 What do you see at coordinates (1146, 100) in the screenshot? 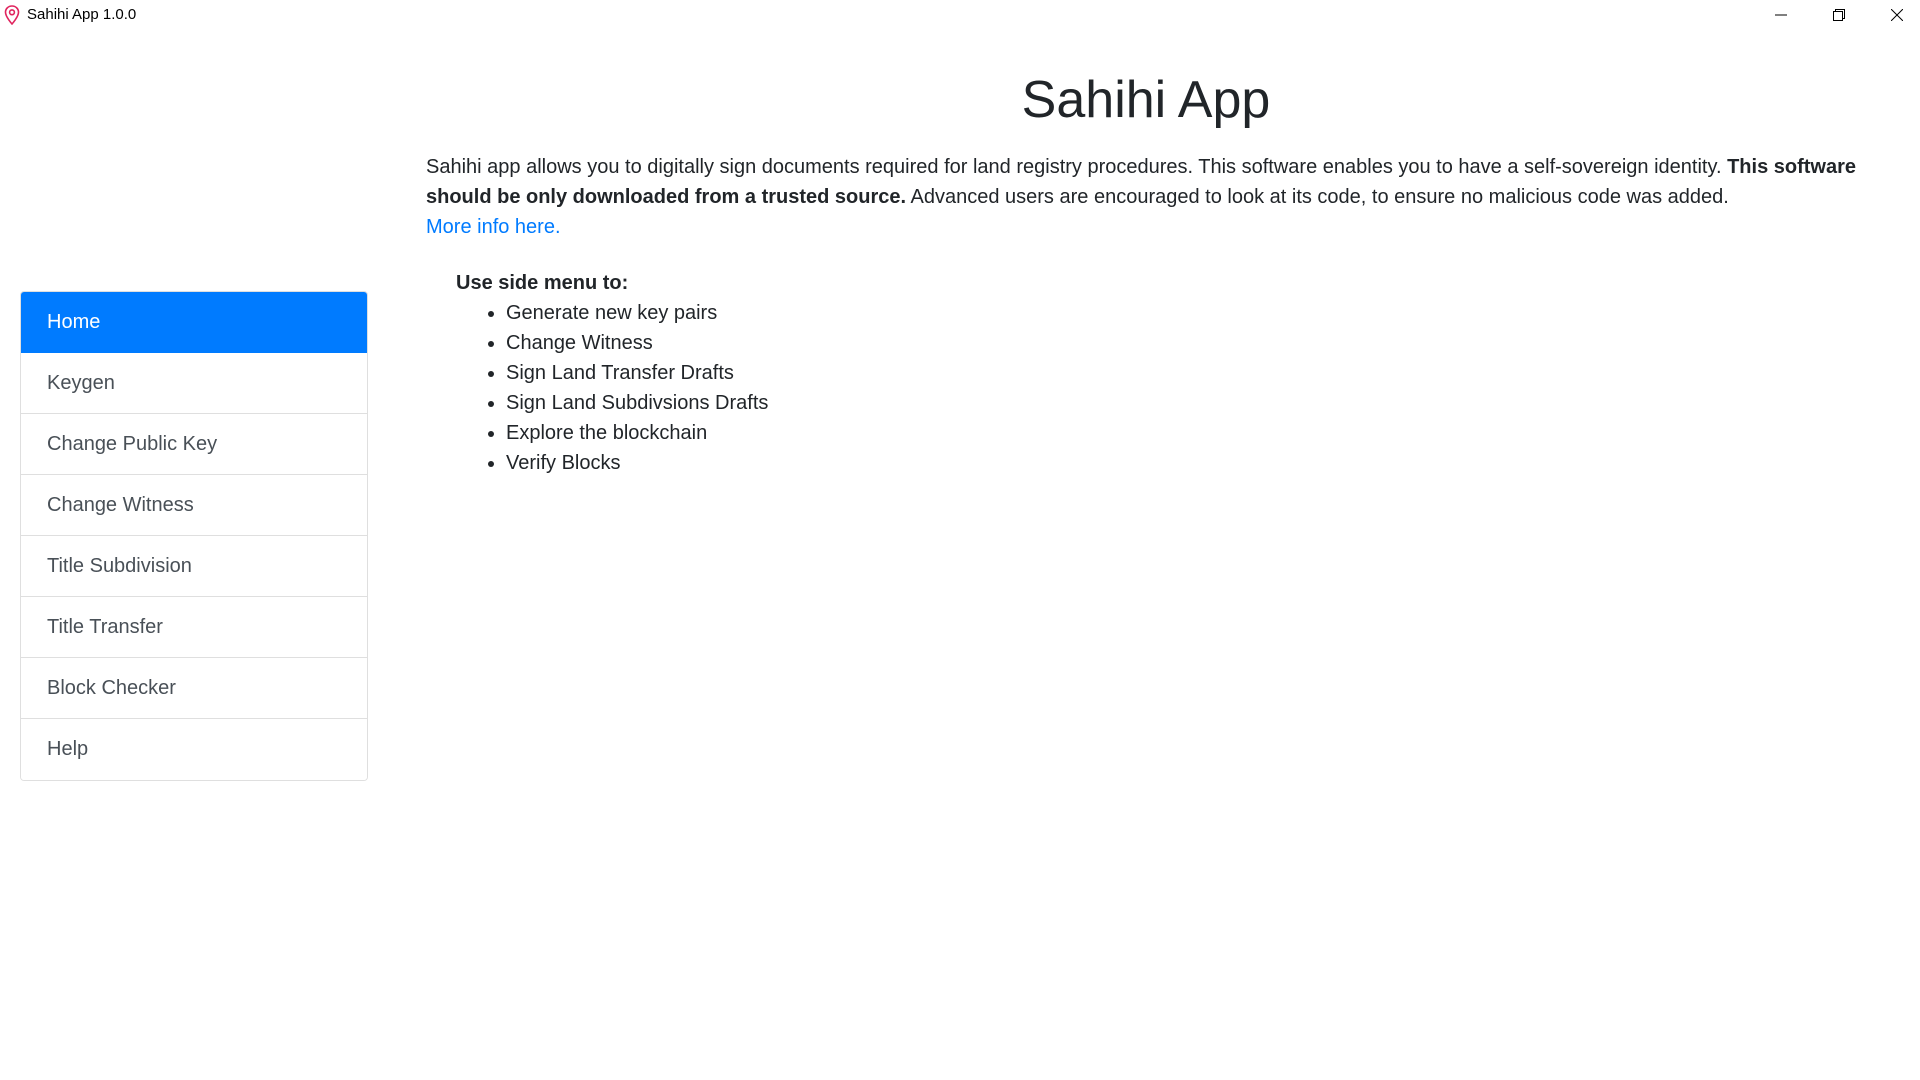
I see `page-title: Sahihi App` at bounding box center [1146, 100].